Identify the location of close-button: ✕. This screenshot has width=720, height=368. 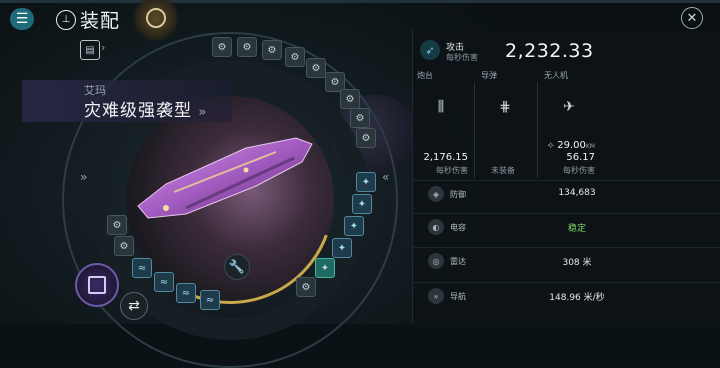
(692, 18).